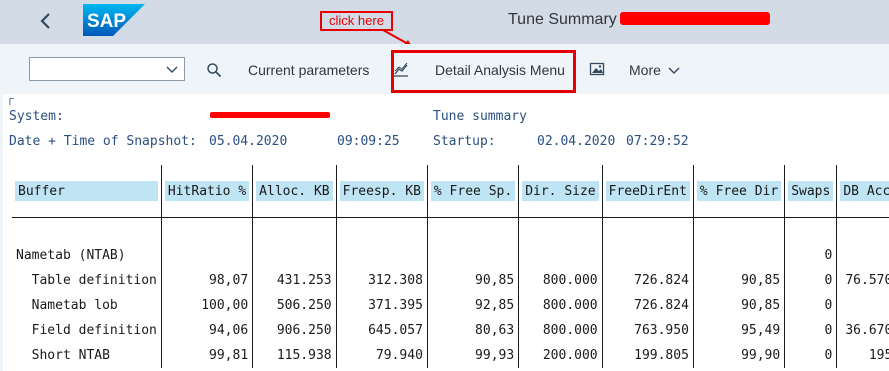 The image size is (889, 371). What do you see at coordinates (472, 355) in the screenshot?
I see `table-cell: 99,93` at bounding box center [472, 355].